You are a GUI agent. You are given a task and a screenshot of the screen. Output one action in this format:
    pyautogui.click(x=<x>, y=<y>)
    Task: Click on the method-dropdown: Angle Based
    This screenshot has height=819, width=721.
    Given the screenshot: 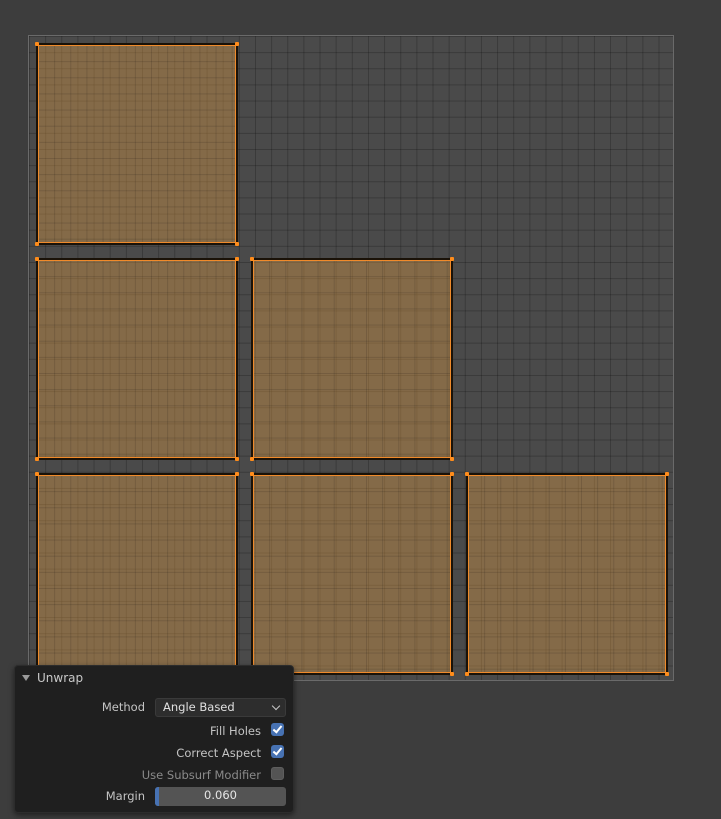 What is the action you would take?
    pyautogui.click(x=220, y=707)
    